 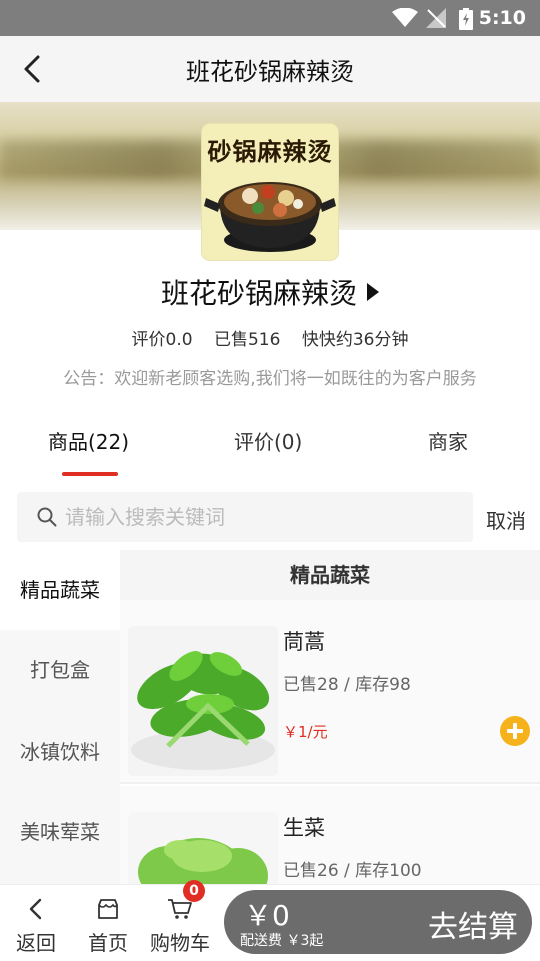 What do you see at coordinates (194, 891) in the screenshot?
I see `cart-count-badge: 0` at bounding box center [194, 891].